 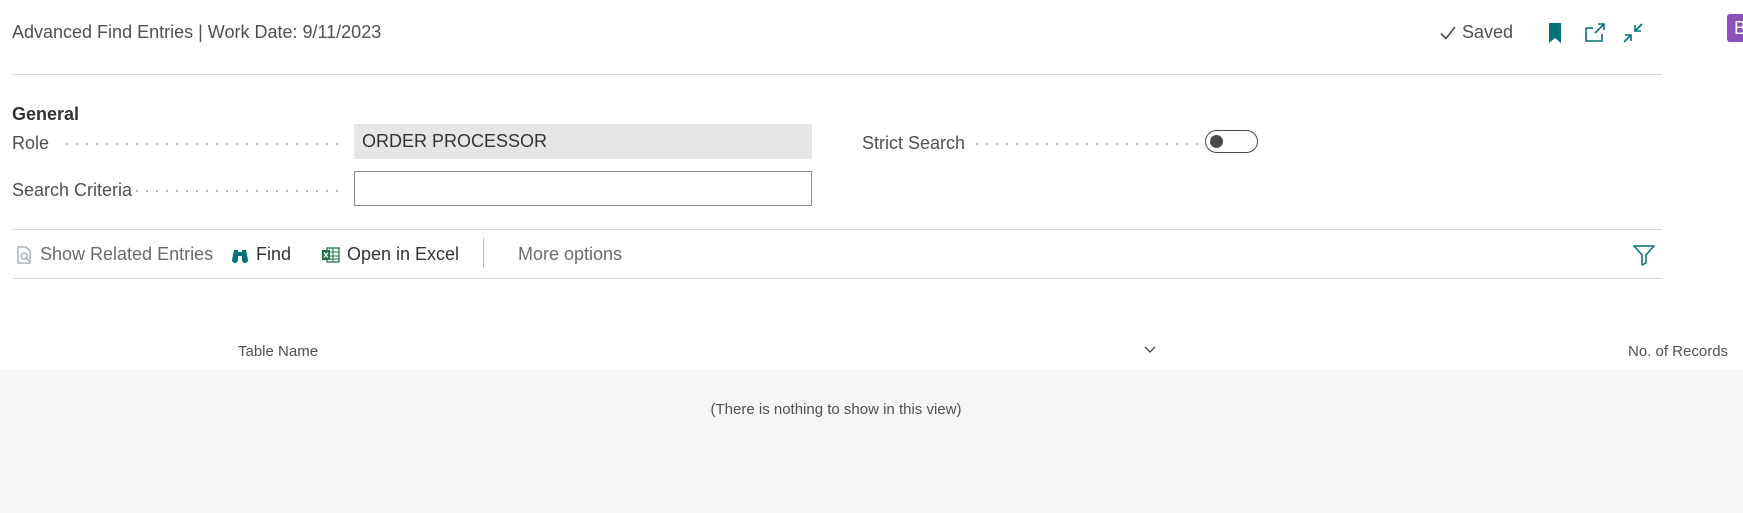 I want to click on filter-icon, so click(x=1644, y=255).